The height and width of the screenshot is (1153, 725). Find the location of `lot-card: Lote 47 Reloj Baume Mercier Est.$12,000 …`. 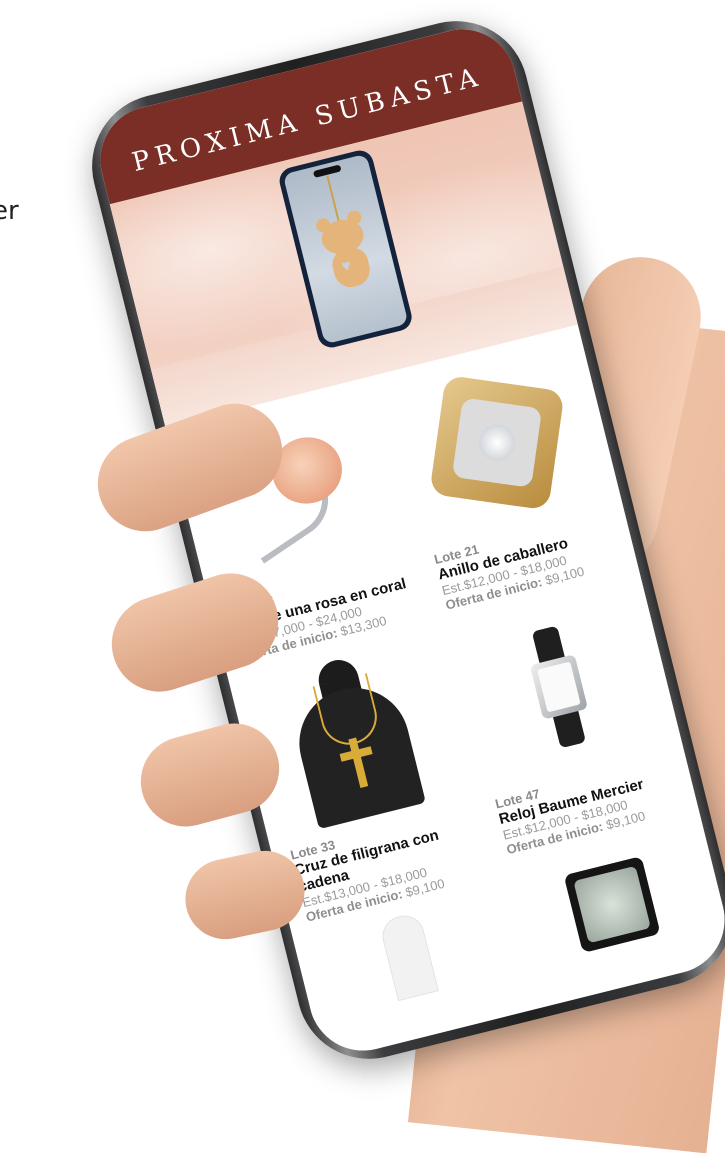

lot-card: Lote 47 Reloj Baume Mercier Est.$12,000 … is located at coordinates (568, 728).